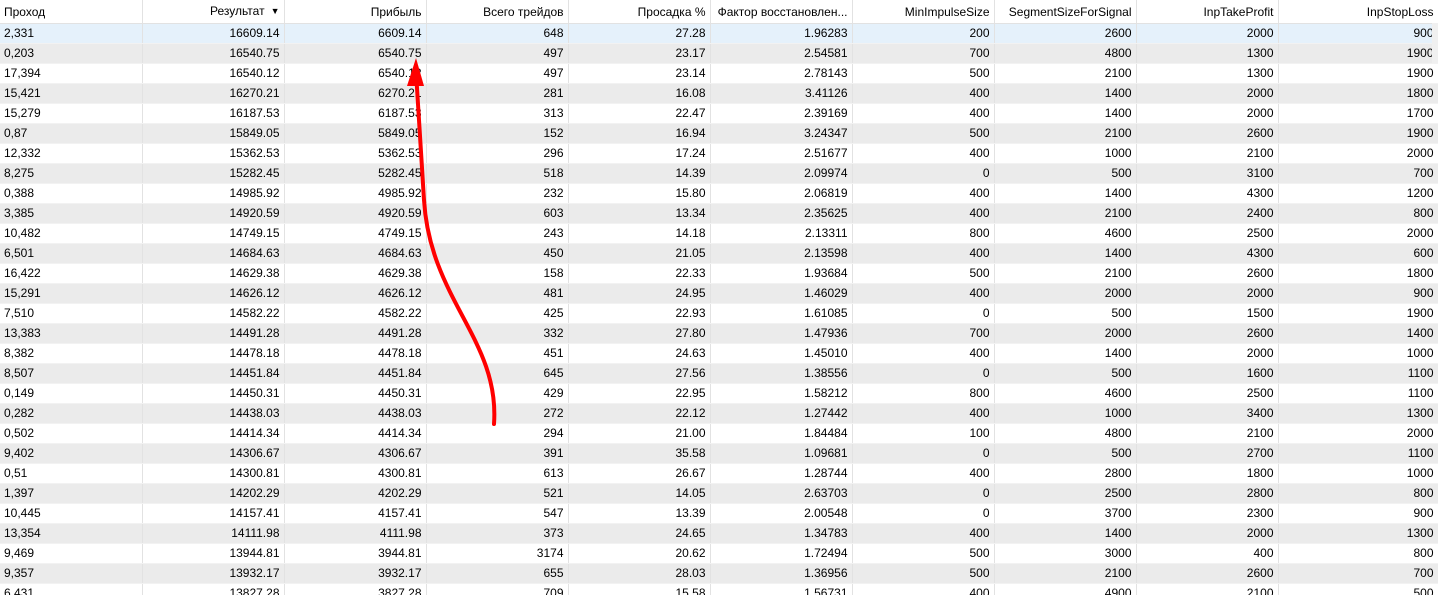  Describe the element at coordinates (1358, 253) in the screenshot. I see `table-cell: 600` at that location.